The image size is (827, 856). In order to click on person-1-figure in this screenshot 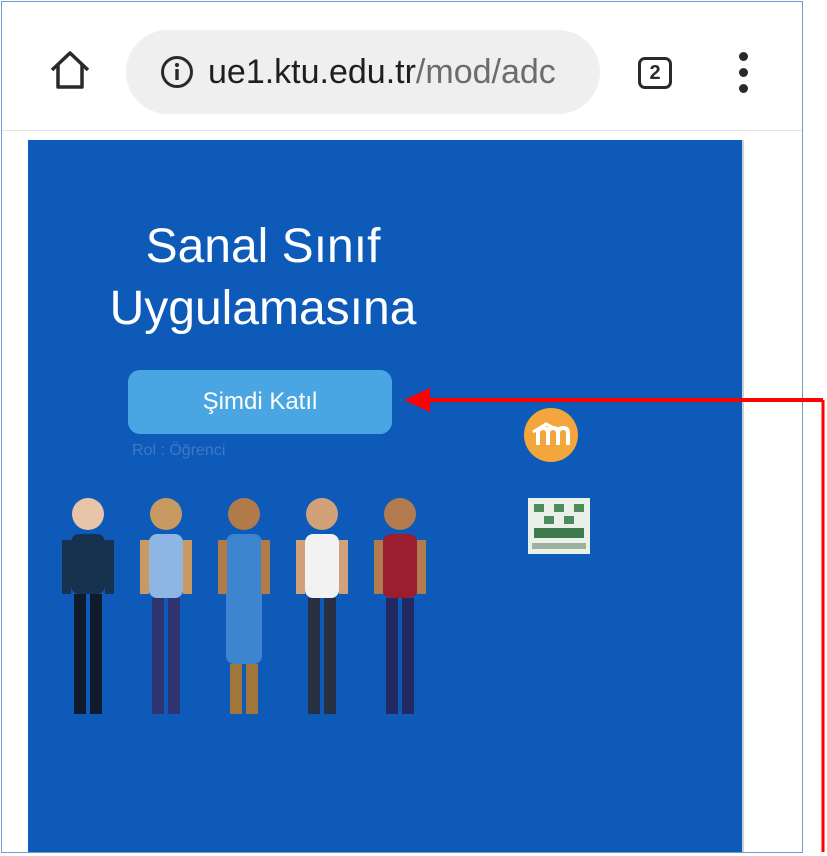, I will do `click(88, 606)`.